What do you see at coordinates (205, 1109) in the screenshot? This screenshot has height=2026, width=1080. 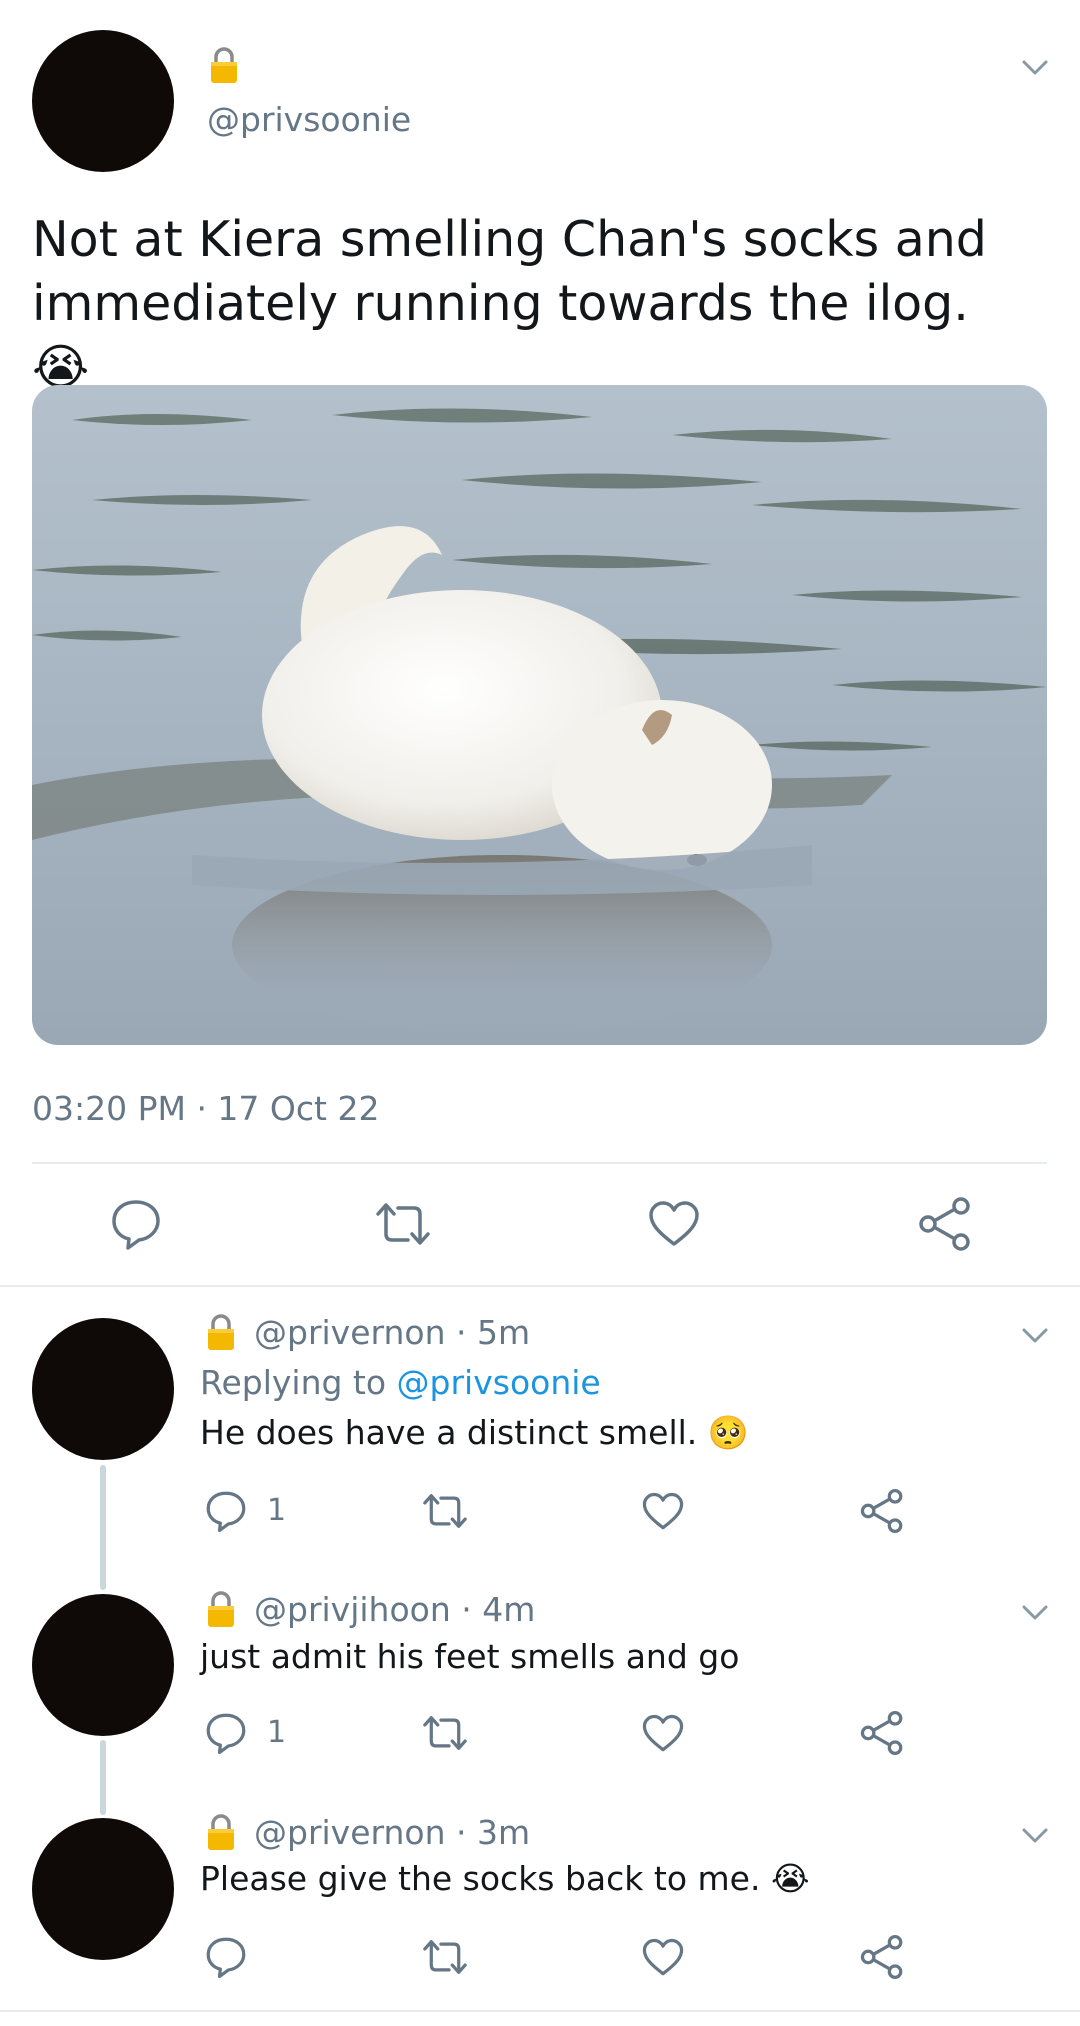 I see `tweet-timestamp: 03:20 PM · 17 Oct 22` at bounding box center [205, 1109].